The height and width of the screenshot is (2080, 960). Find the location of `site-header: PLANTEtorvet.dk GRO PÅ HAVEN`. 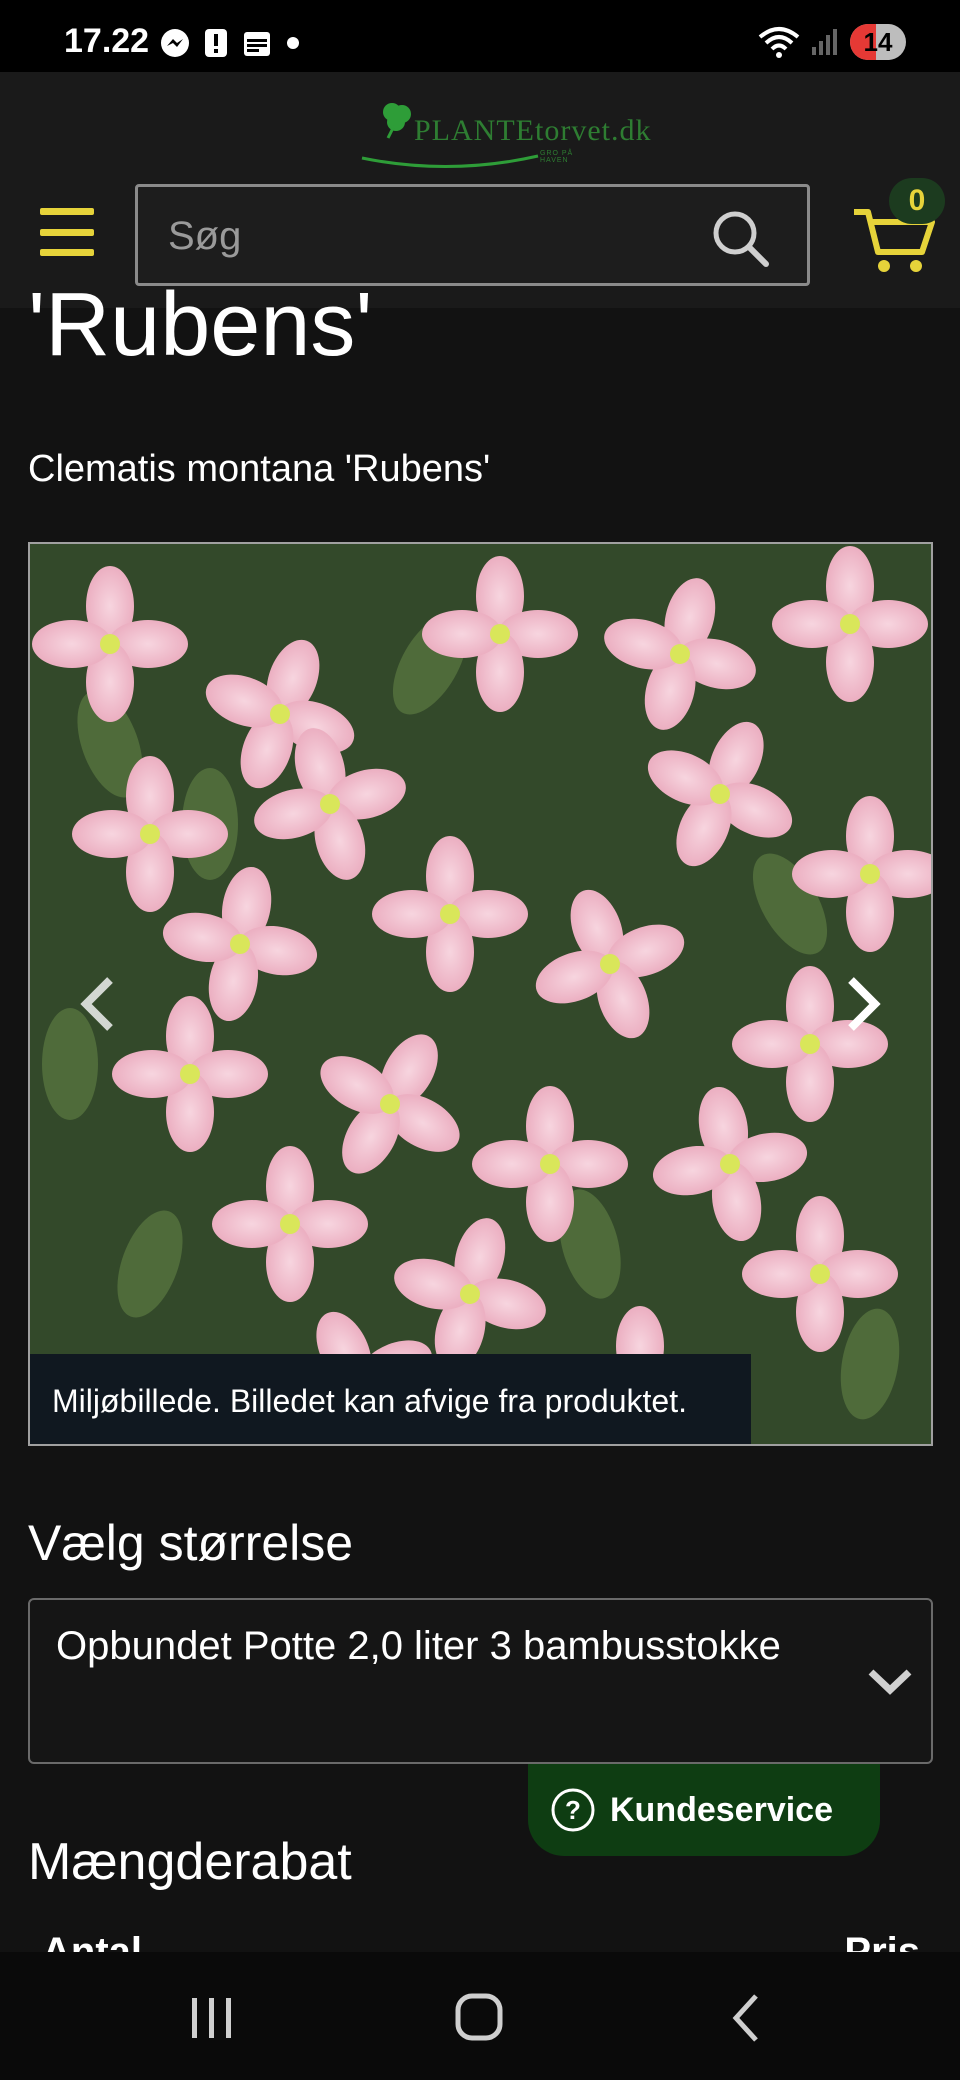

site-header: PLANTEtorvet.dk GRO PÅ HAVEN is located at coordinates (480, 190).